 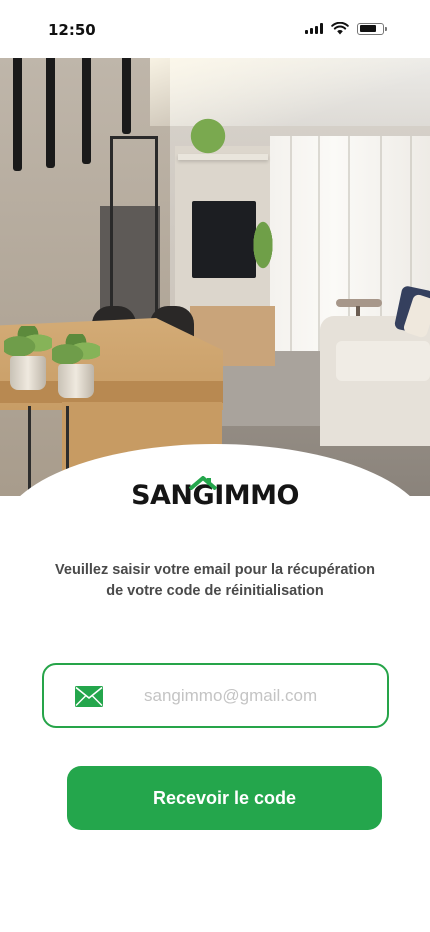 What do you see at coordinates (203, 483) in the screenshot?
I see `house-roof-icon` at bounding box center [203, 483].